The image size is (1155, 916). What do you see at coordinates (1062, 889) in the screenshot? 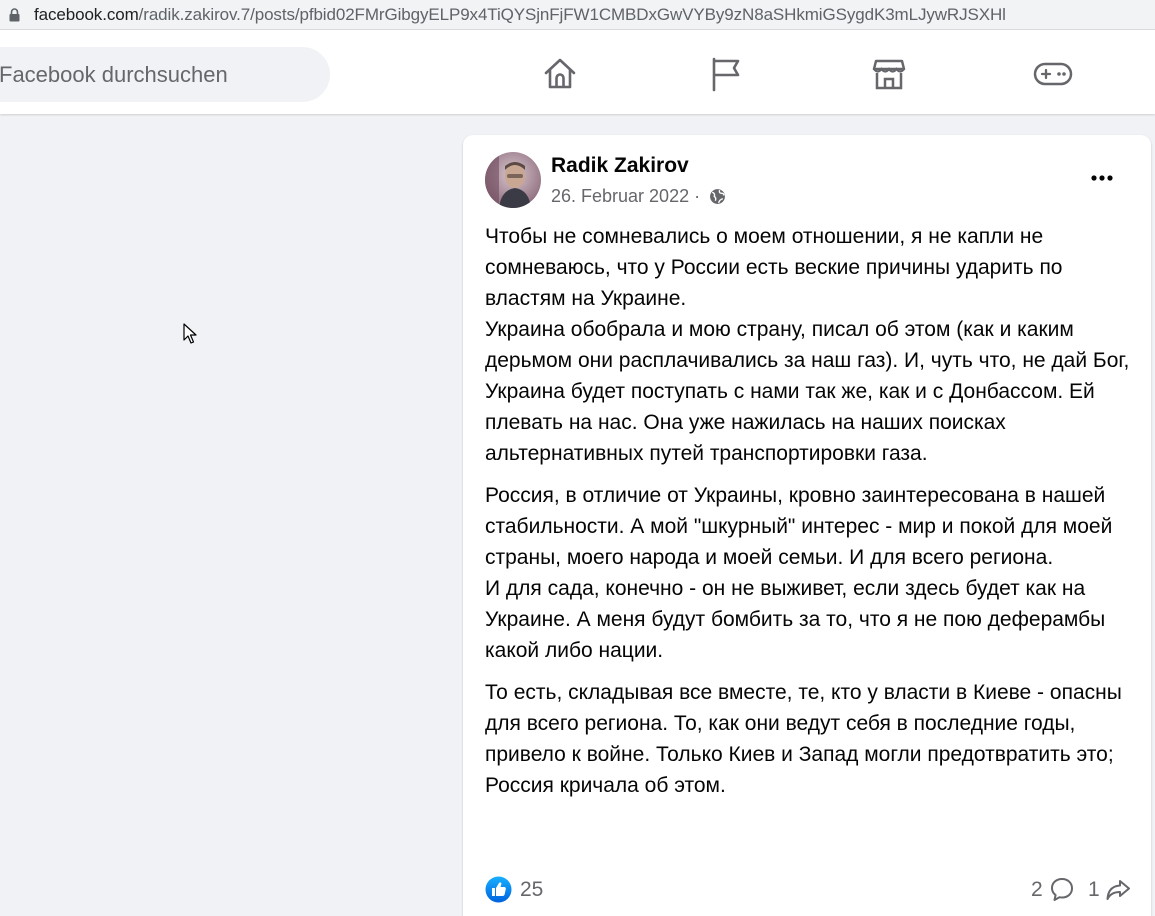
I see `comment-icon` at bounding box center [1062, 889].